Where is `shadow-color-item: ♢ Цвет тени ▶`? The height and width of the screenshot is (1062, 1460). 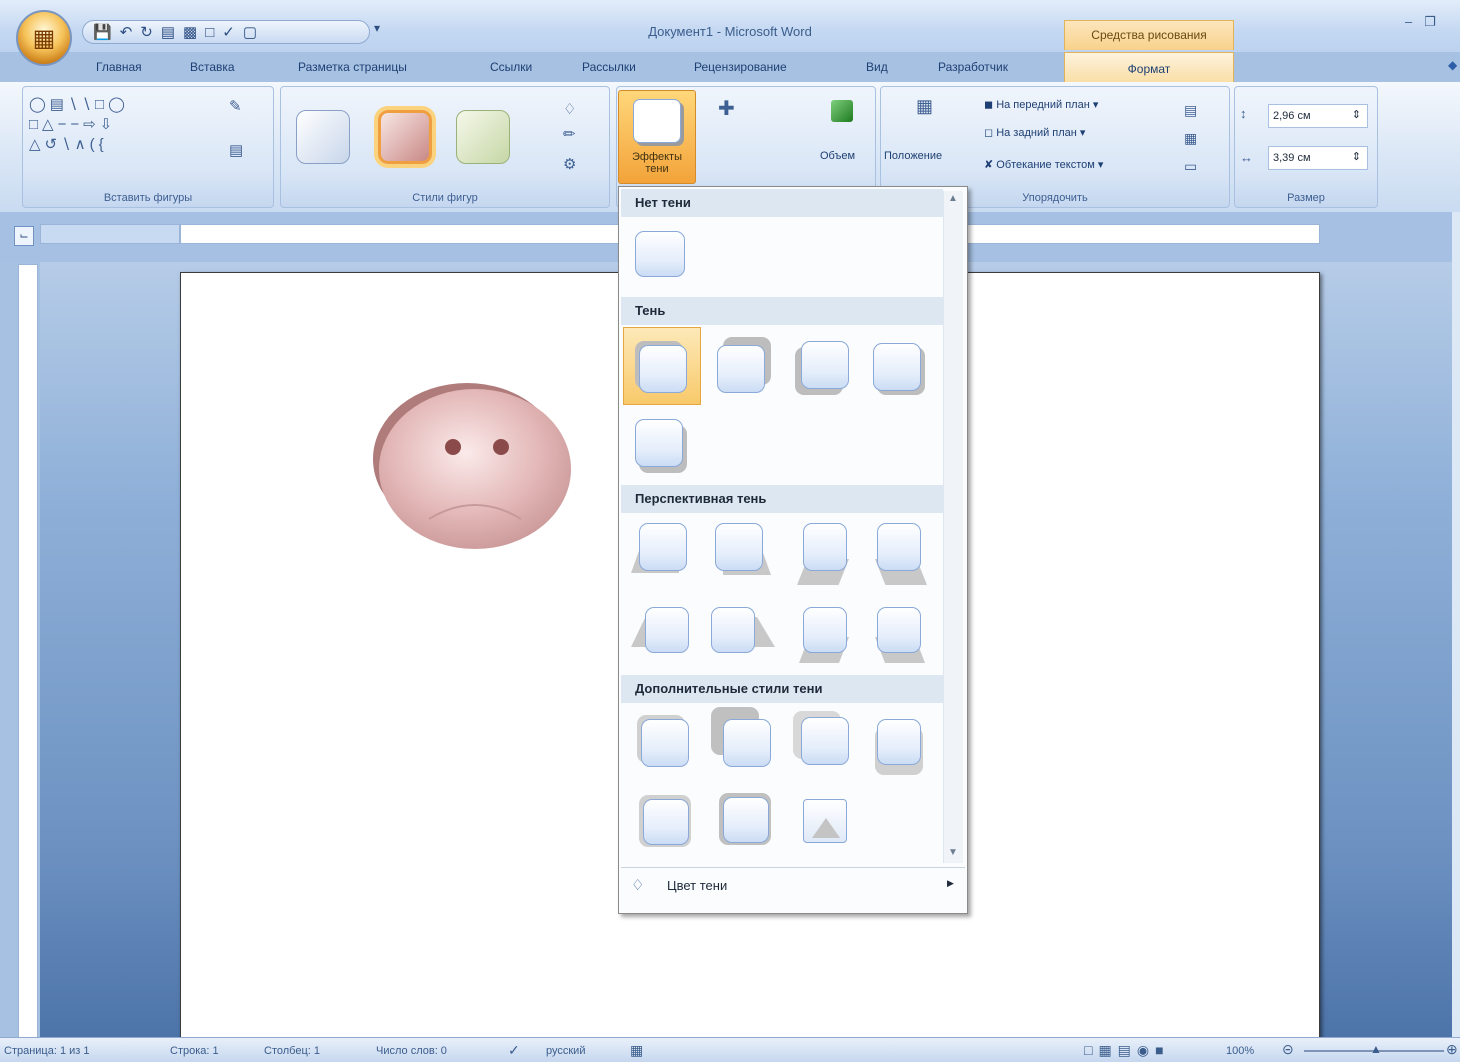 shadow-color-item: ♢ Цвет тени ▶ is located at coordinates (793, 885).